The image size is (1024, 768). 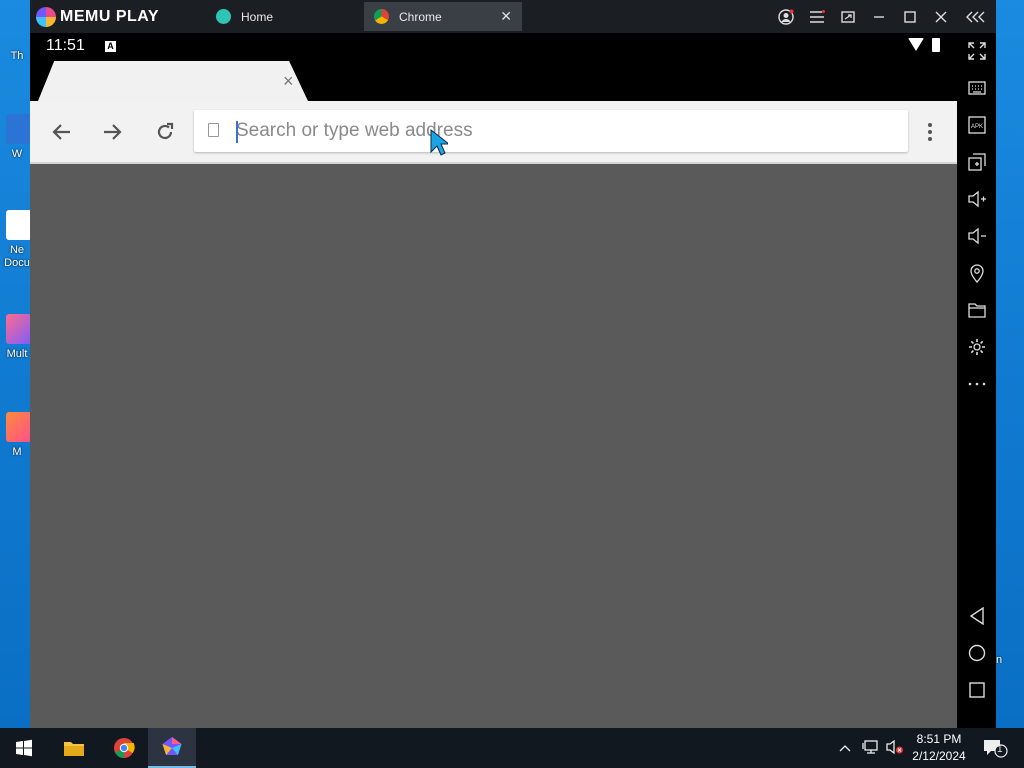 I want to click on tab-home: Home, so click(x=284, y=16).